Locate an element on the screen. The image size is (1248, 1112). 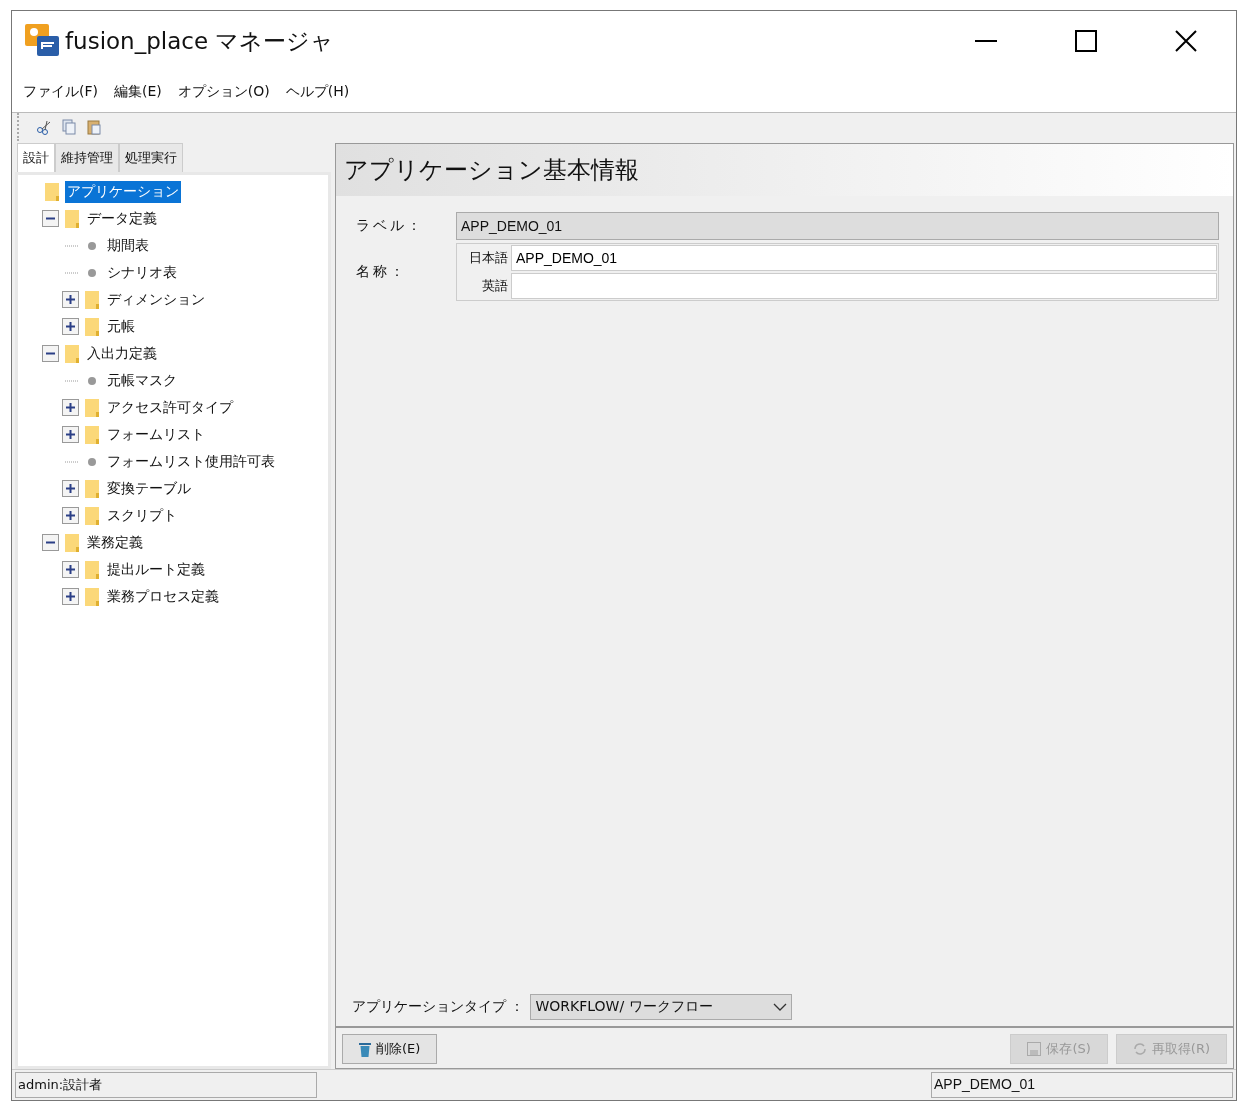
name-input is located at coordinates (864, 286).